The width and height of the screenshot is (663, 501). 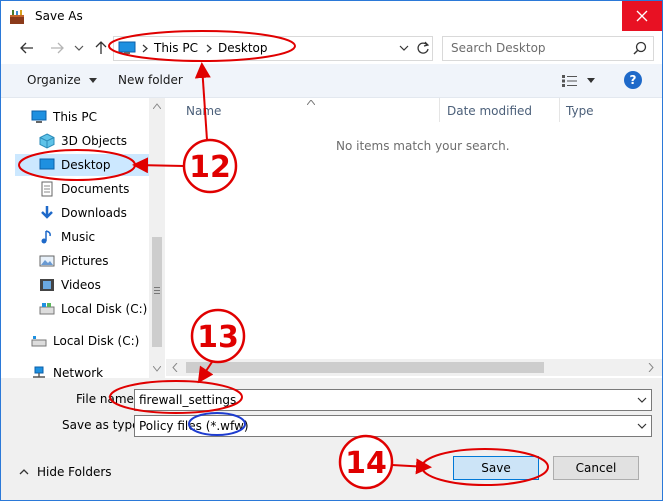 I want to click on nav-item-network: Network, so click(x=67, y=370).